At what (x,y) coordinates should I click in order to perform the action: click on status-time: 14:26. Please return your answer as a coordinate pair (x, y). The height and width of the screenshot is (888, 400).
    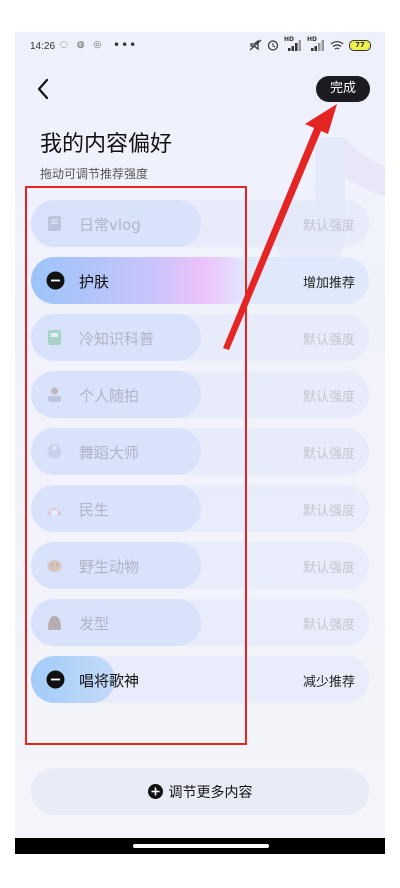
    Looking at the image, I should click on (43, 46).